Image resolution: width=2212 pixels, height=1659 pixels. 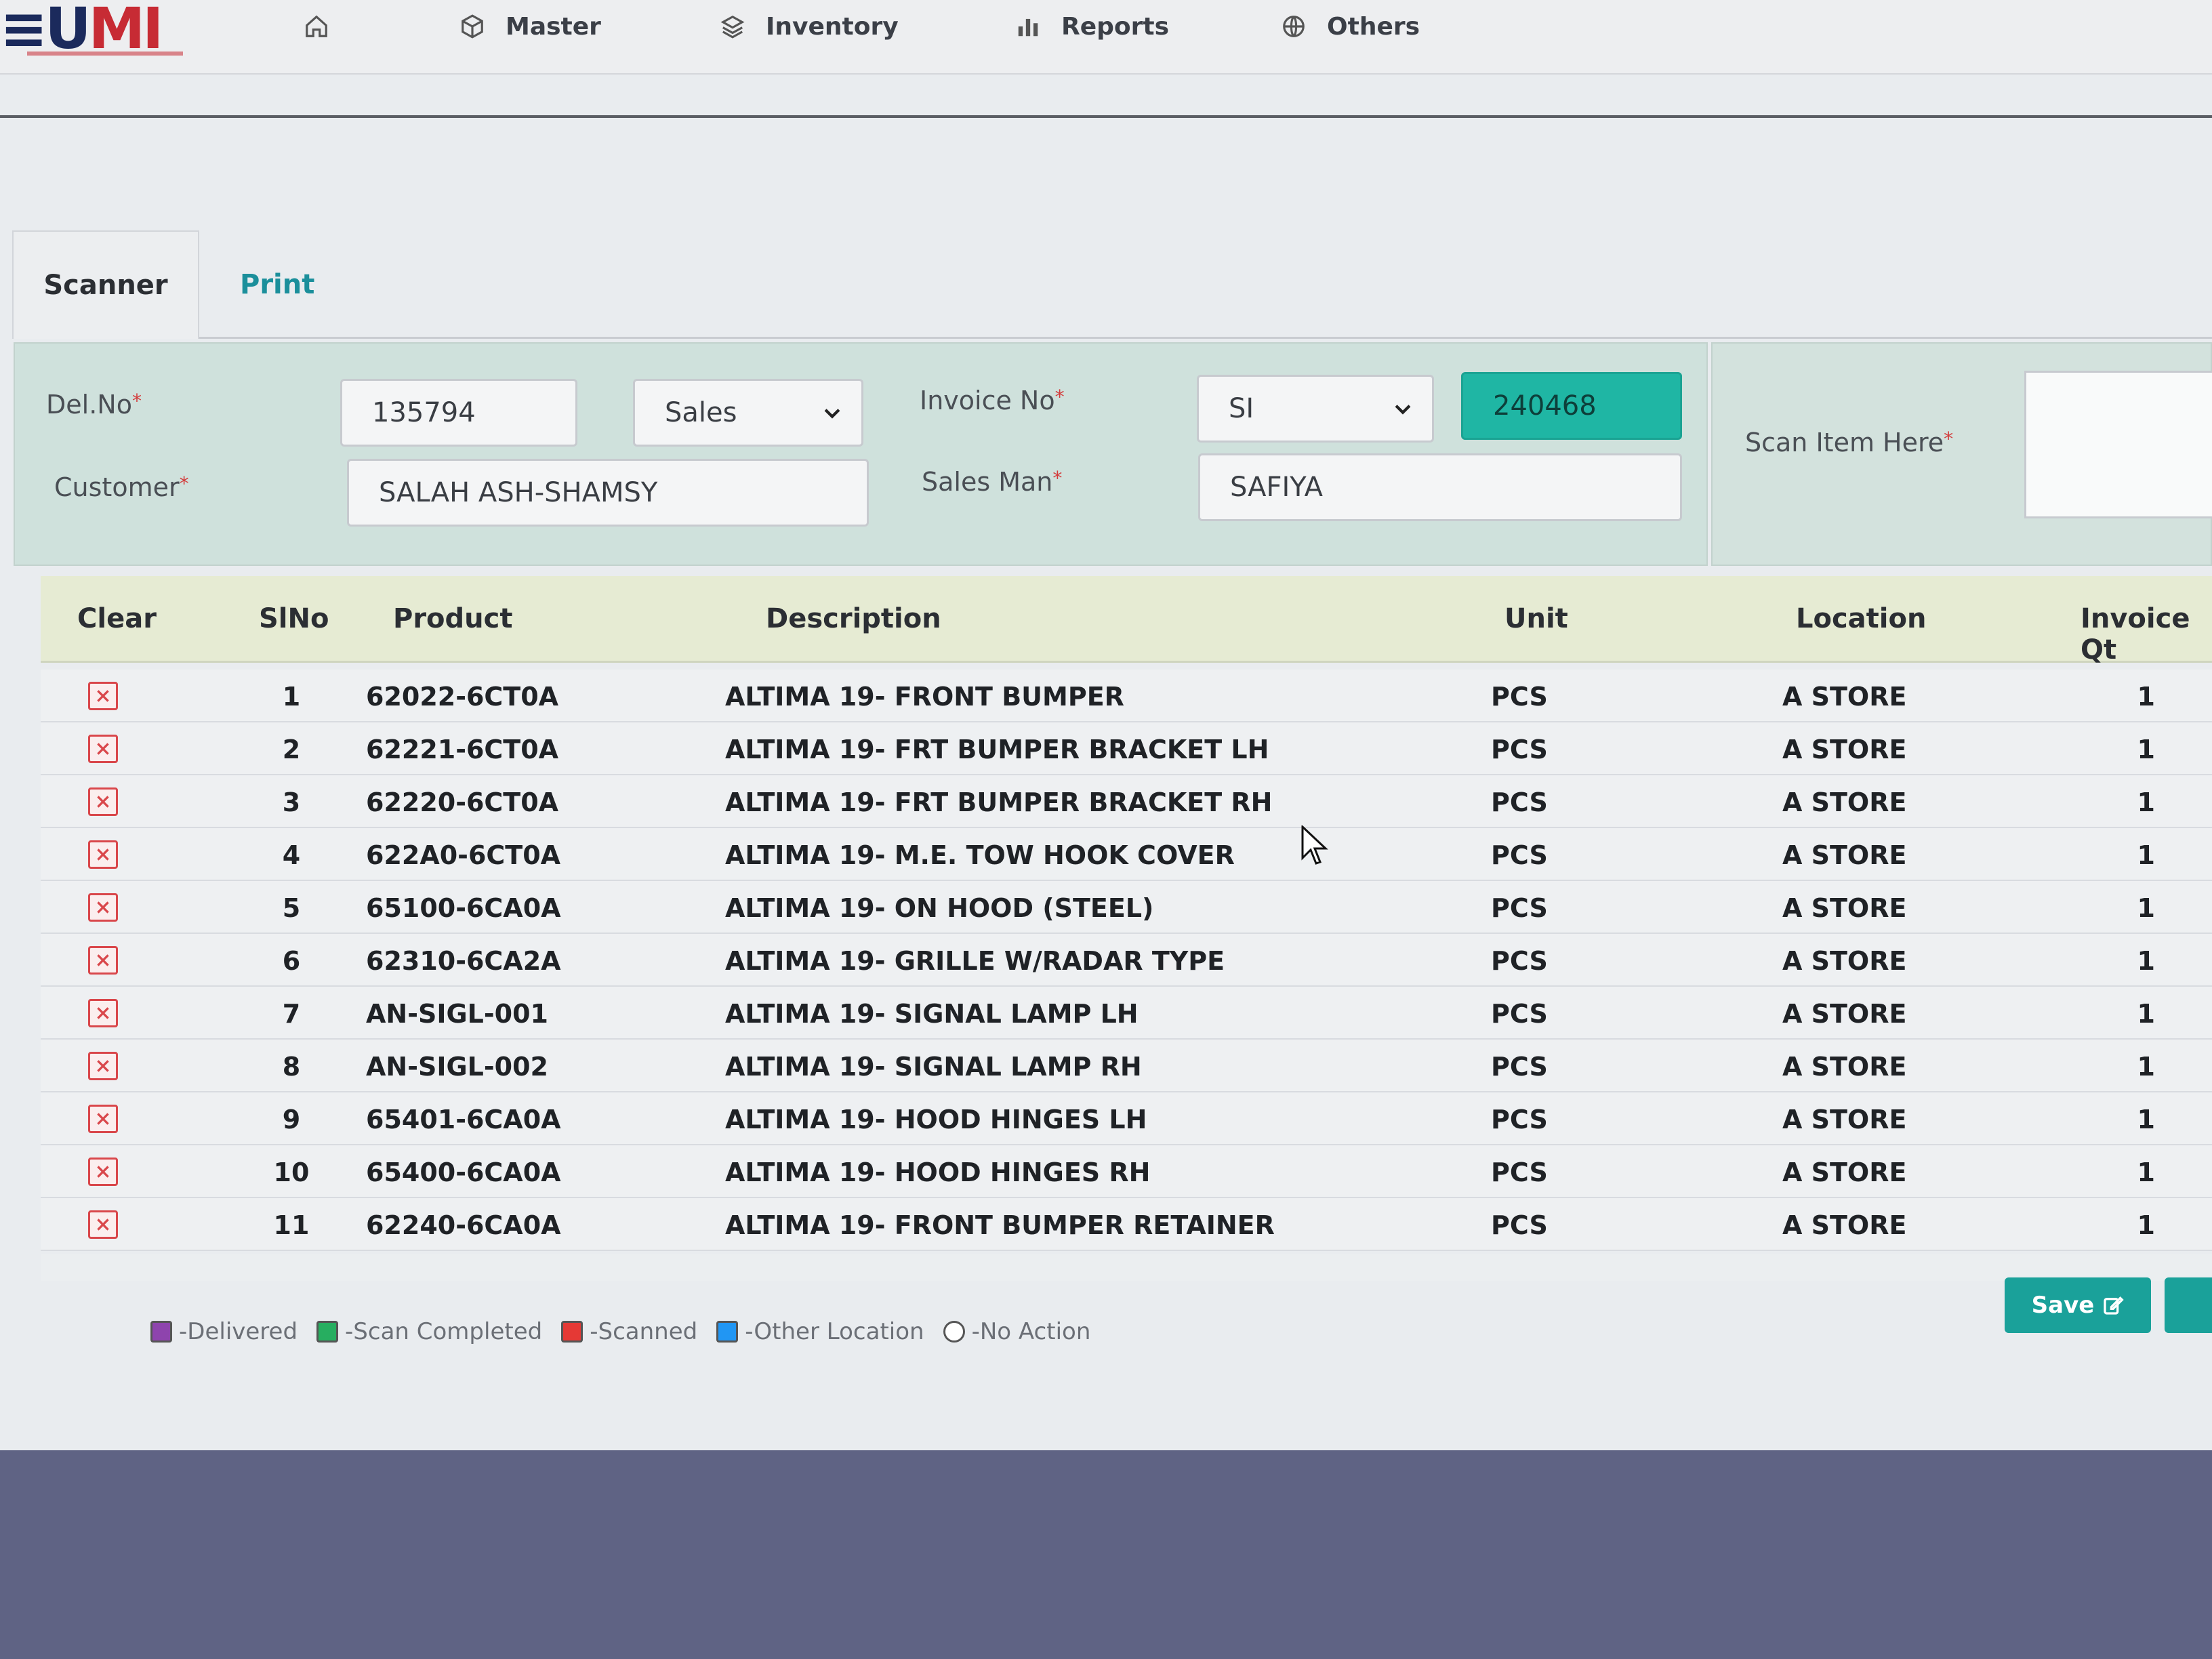 I want to click on logo-underline, so click(x=105, y=54).